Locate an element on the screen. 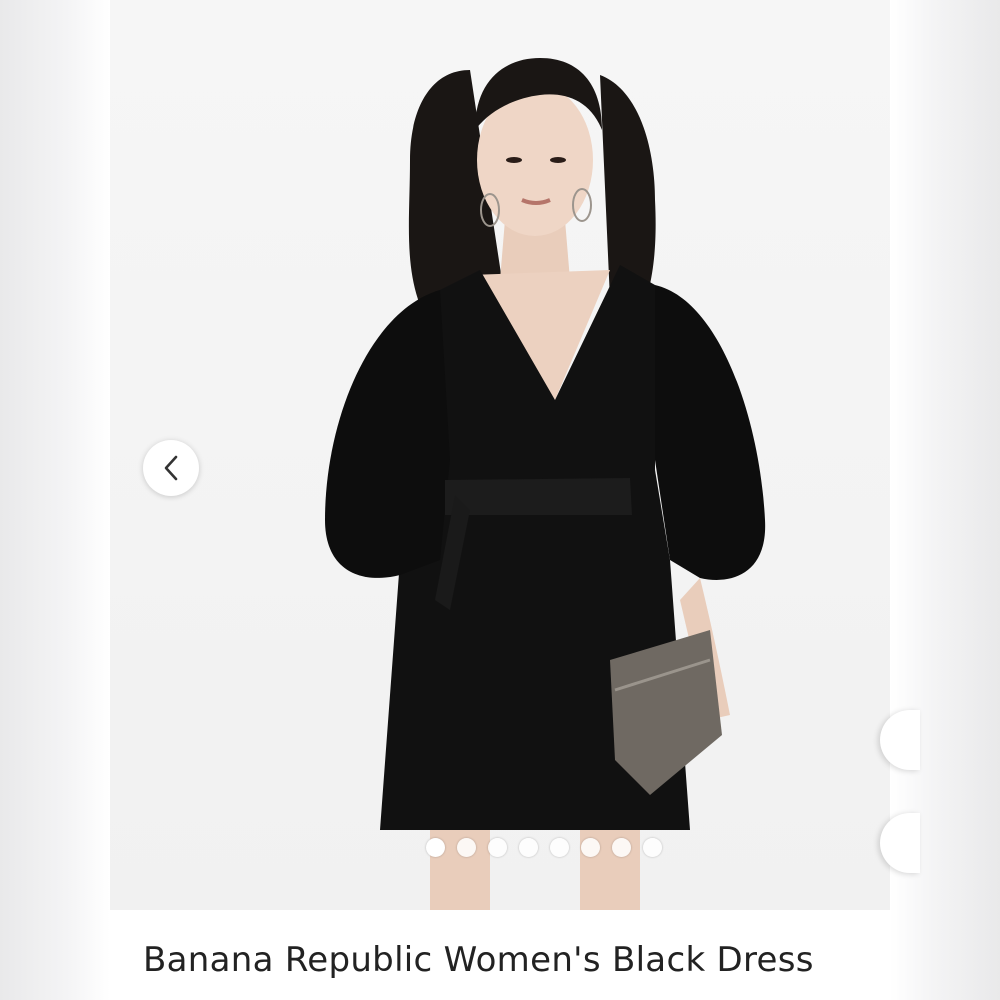  chevron-left-icon is located at coordinates (171, 468).